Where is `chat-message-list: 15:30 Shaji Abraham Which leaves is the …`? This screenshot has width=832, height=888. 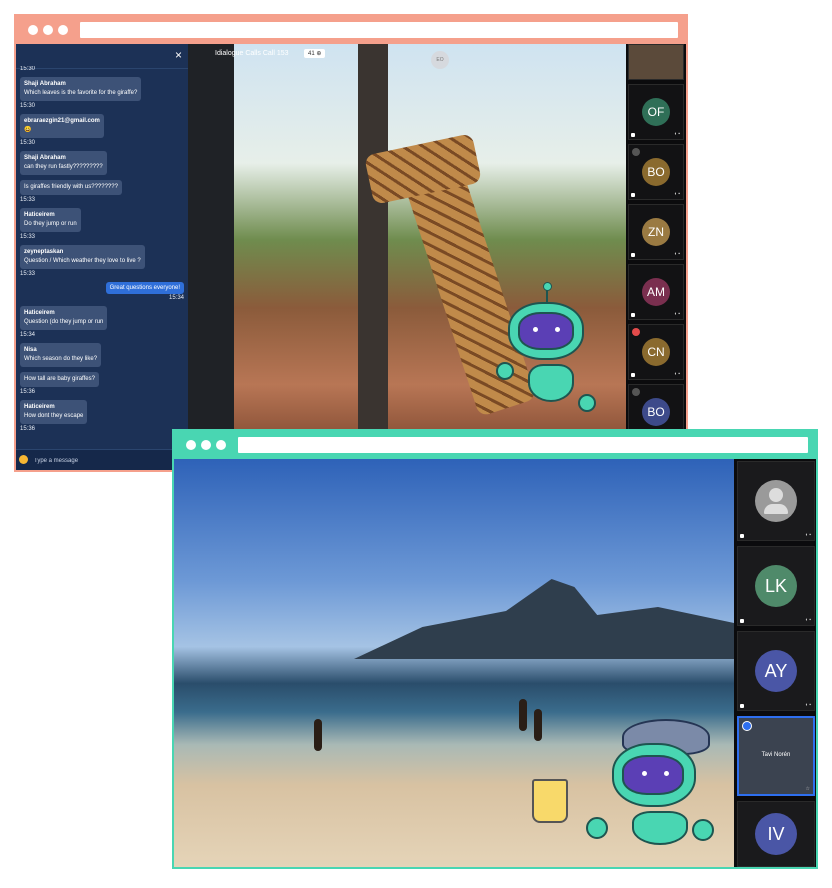 chat-message-list: 15:30 Shaji Abraham Which leaves is the … is located at coordinates (102, 258).